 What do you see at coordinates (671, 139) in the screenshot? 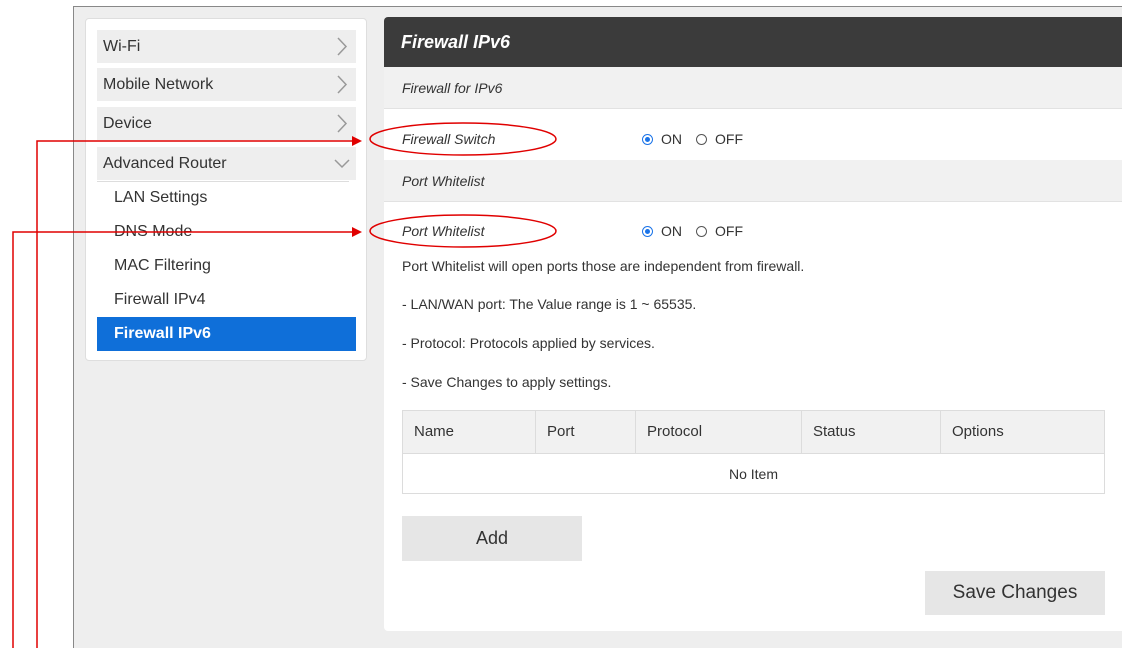
I see `firewall-switch-on-label: ON` at bounding box center [671, 139].